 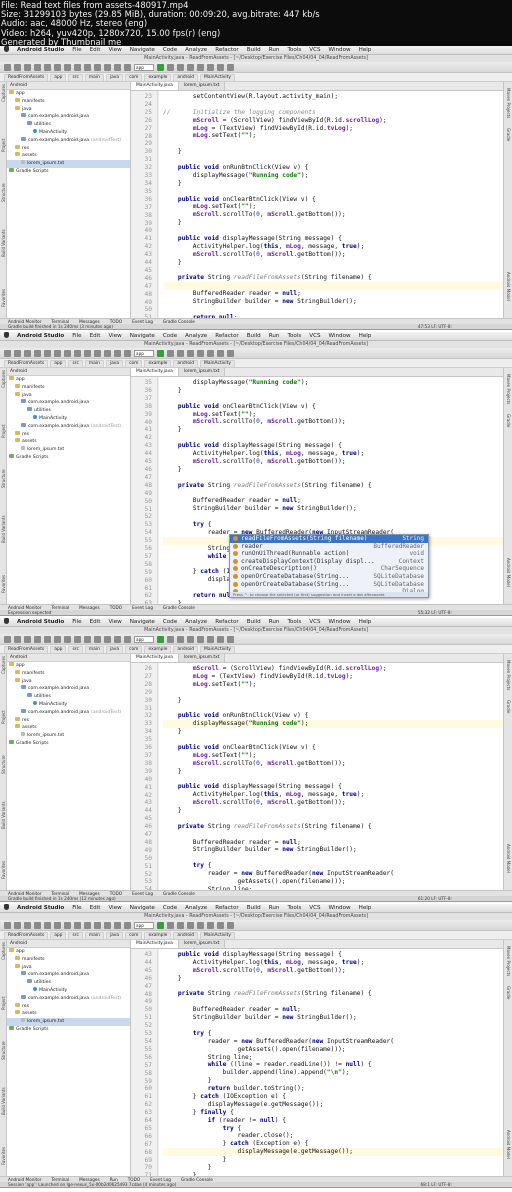 I want to click on left-tool-button: Captures, so click(x=3, y=951).